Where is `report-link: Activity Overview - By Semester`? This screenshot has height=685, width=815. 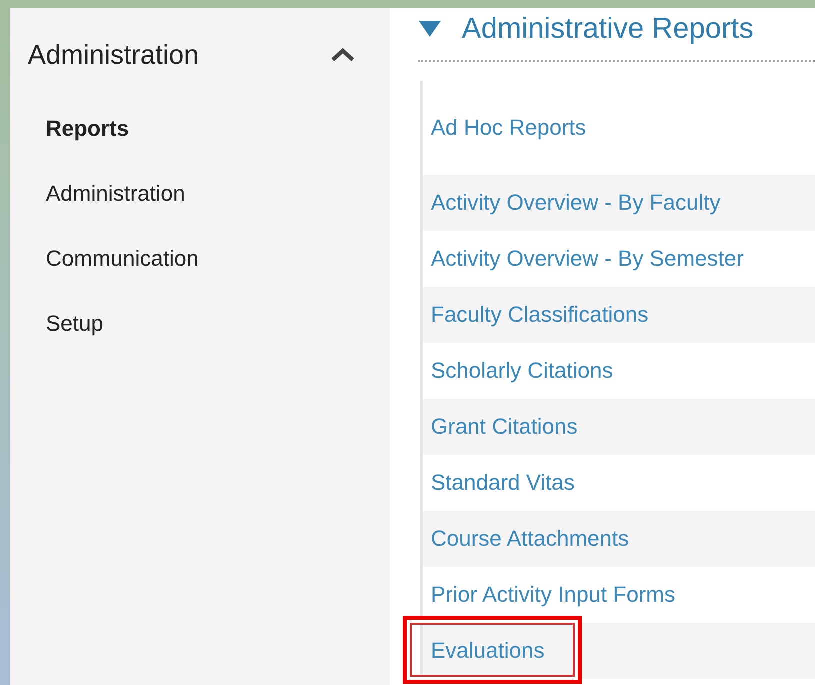 report-link: Activity Overview - By Semester is located at coordinates (587, 259).